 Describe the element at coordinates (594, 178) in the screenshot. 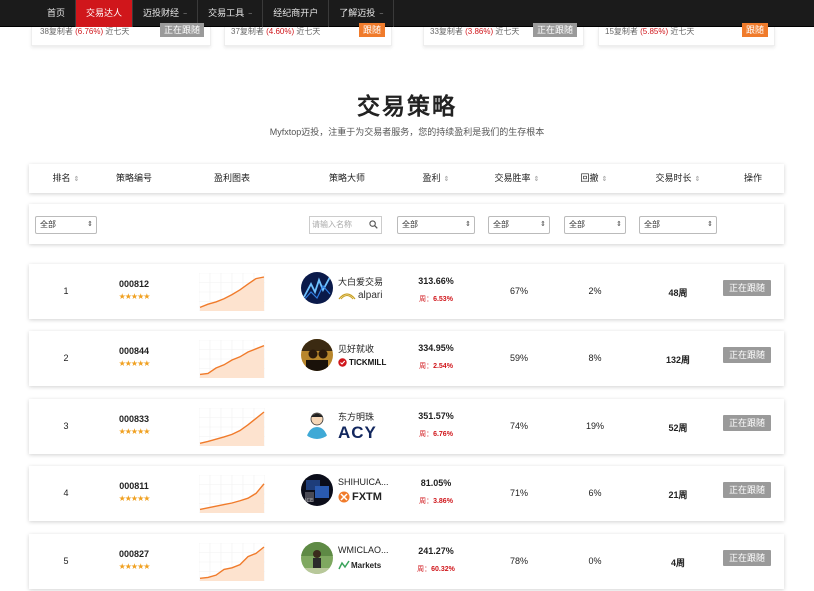

I see `header-drawdown: 回撤 ⇕` at that location.